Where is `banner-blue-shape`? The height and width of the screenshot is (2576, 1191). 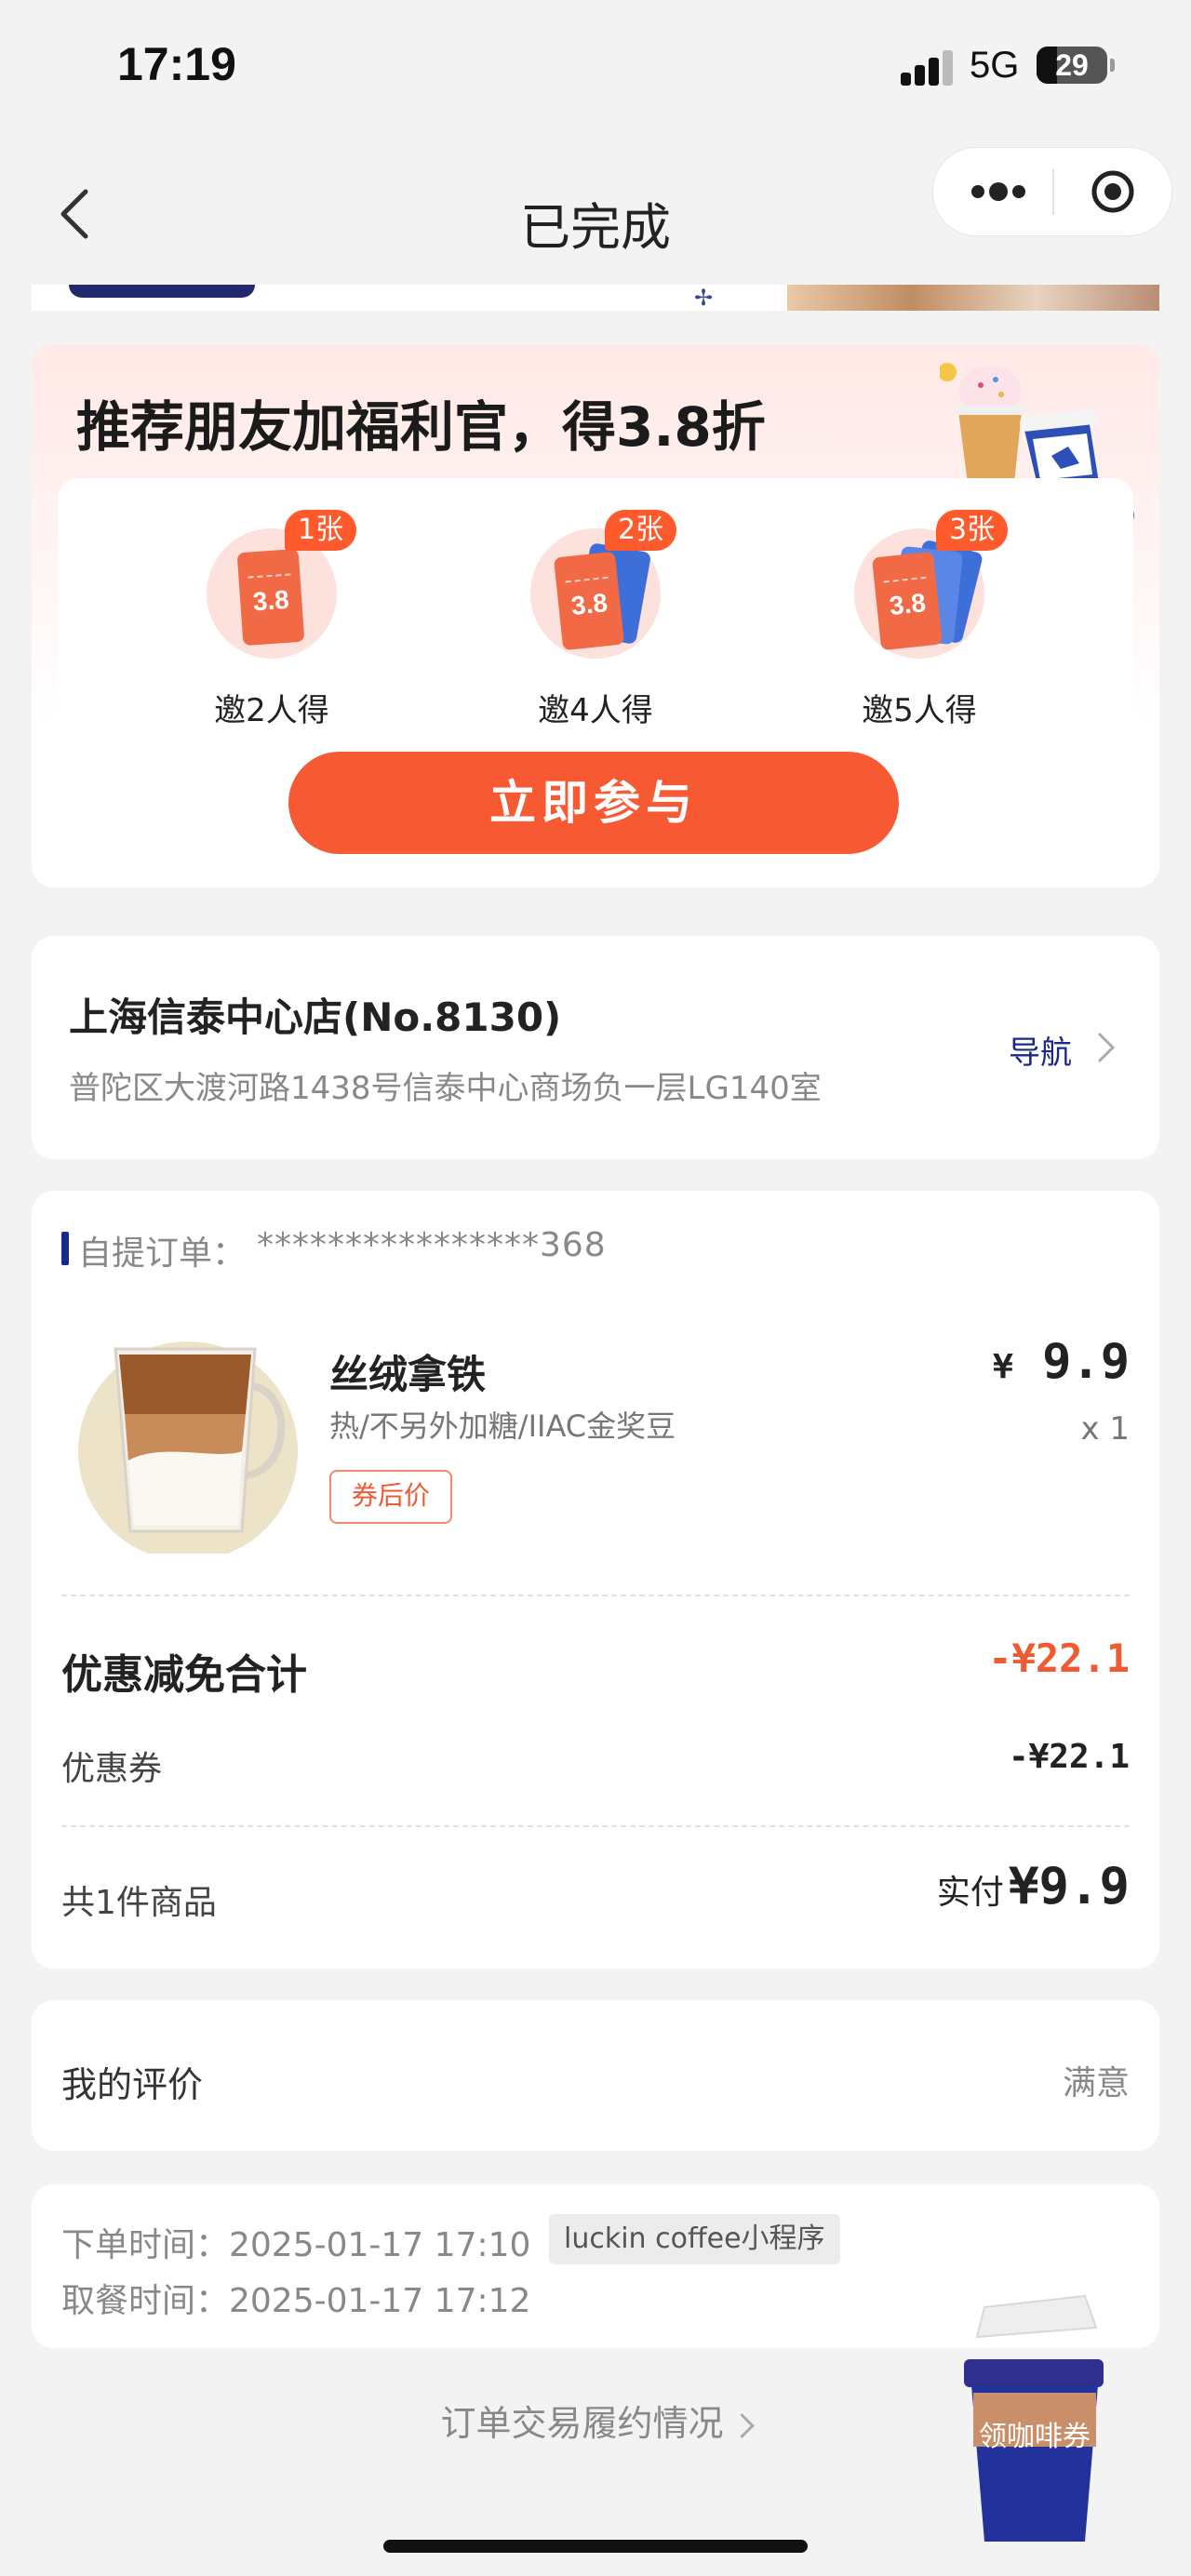
banner-blue-shape is located at coordinates (162, 291).